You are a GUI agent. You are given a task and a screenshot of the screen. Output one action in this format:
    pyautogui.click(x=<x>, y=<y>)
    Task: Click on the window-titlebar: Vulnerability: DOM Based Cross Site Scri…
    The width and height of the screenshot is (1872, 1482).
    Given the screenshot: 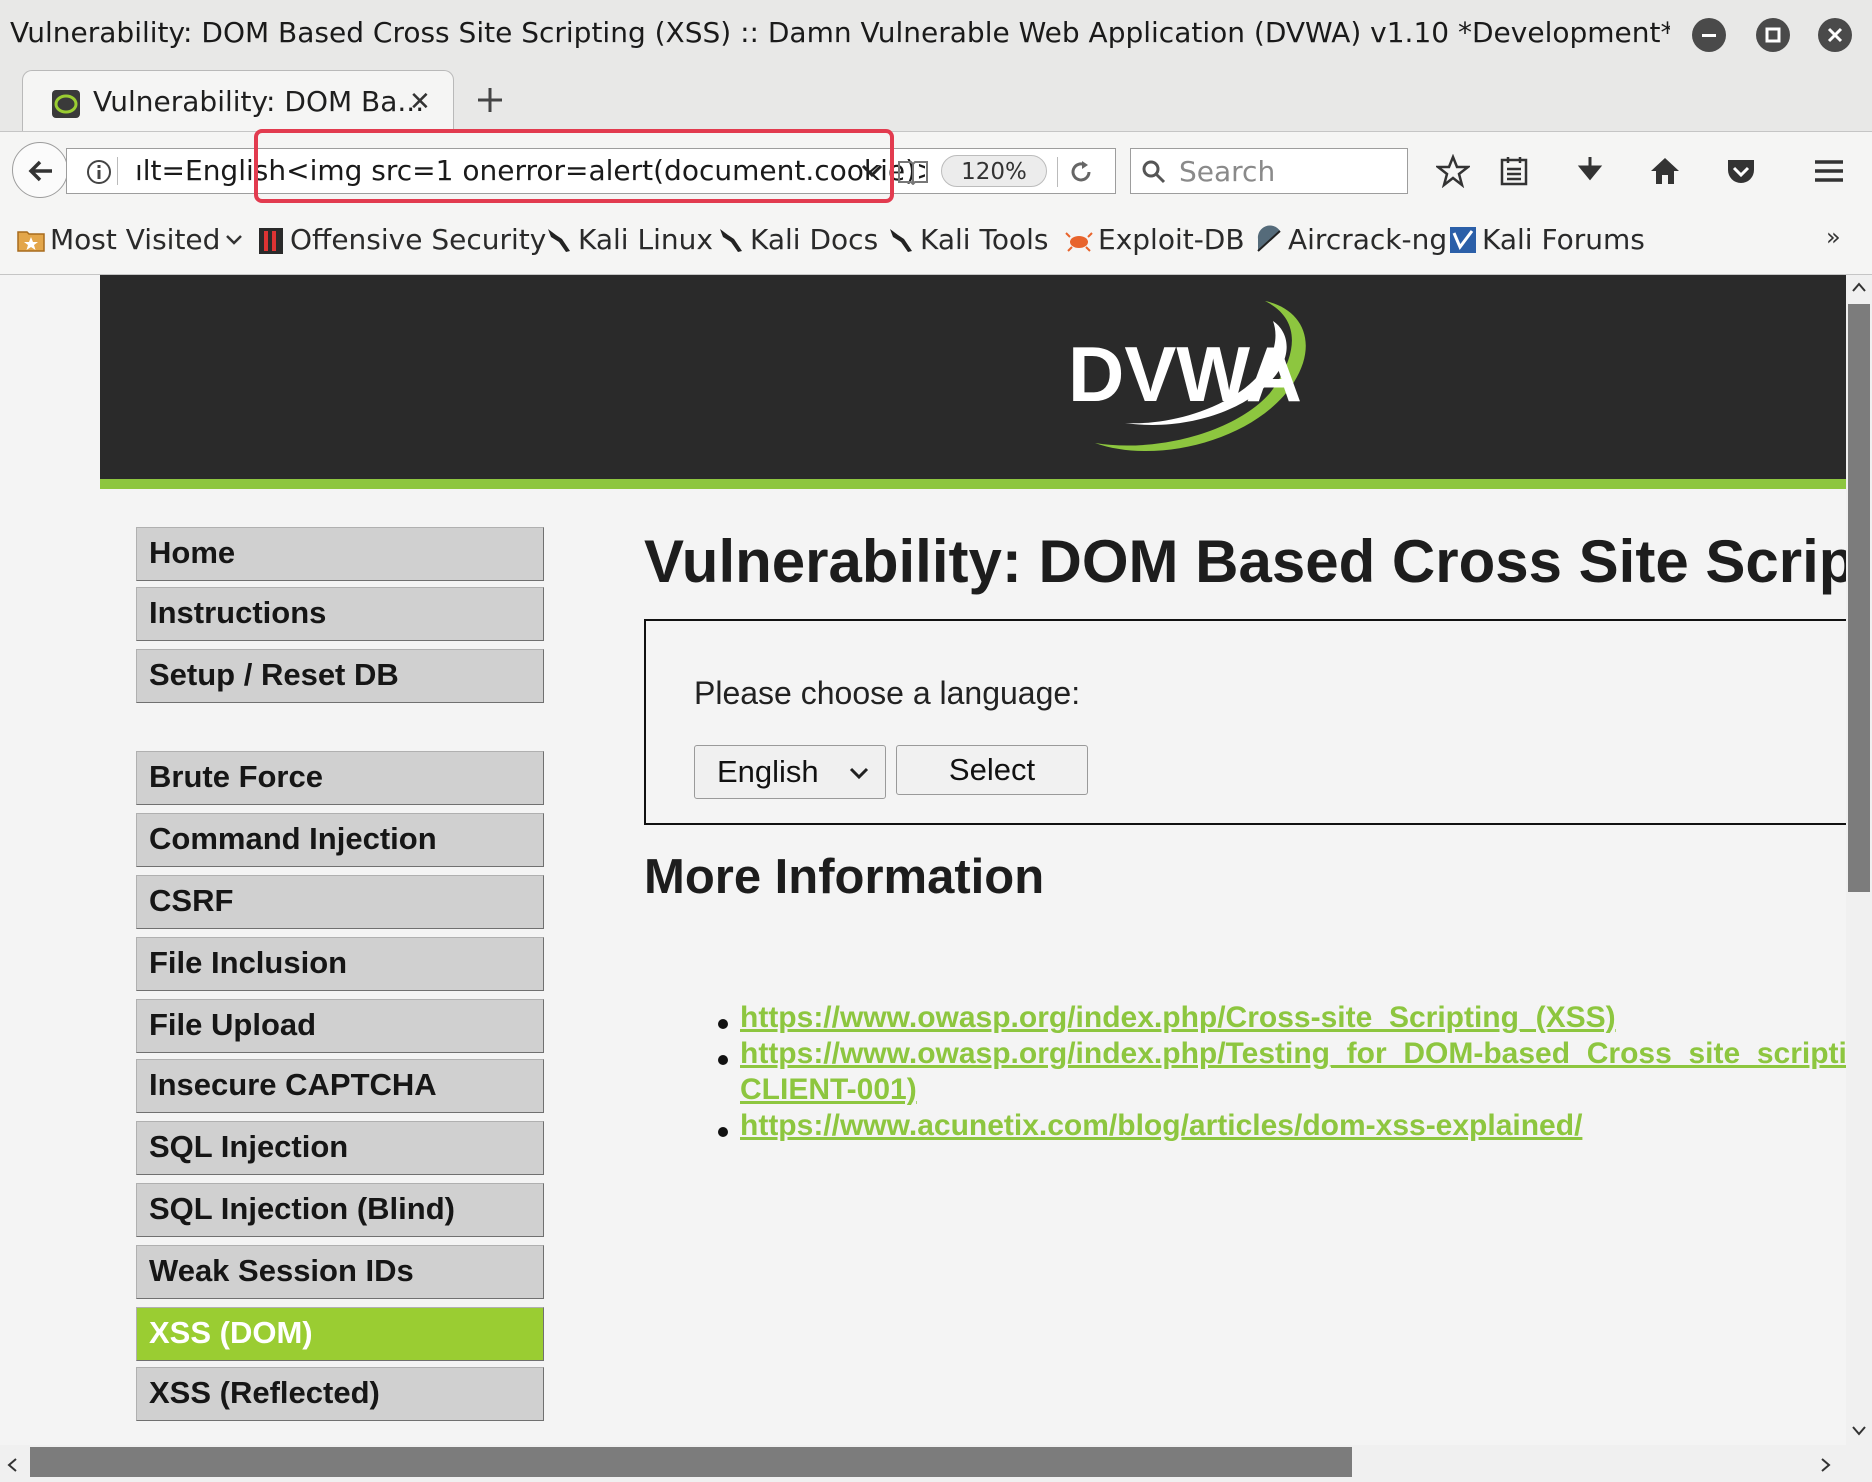 What is the action you would take?
    pyautogui.click(x=936, y=36)
    